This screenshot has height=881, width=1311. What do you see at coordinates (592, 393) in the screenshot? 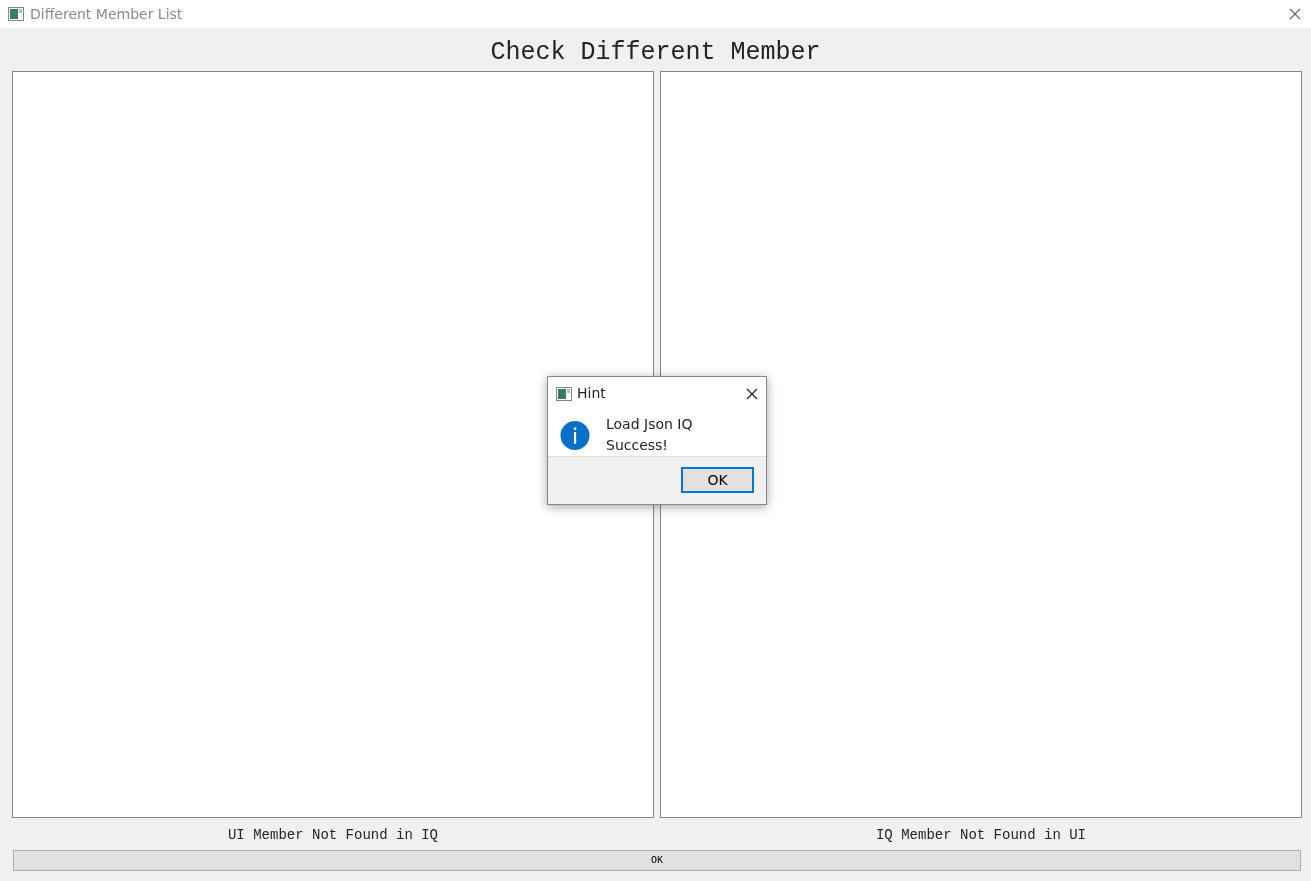
I see `dialog-title: Hint` at bounding box center [592, 393].